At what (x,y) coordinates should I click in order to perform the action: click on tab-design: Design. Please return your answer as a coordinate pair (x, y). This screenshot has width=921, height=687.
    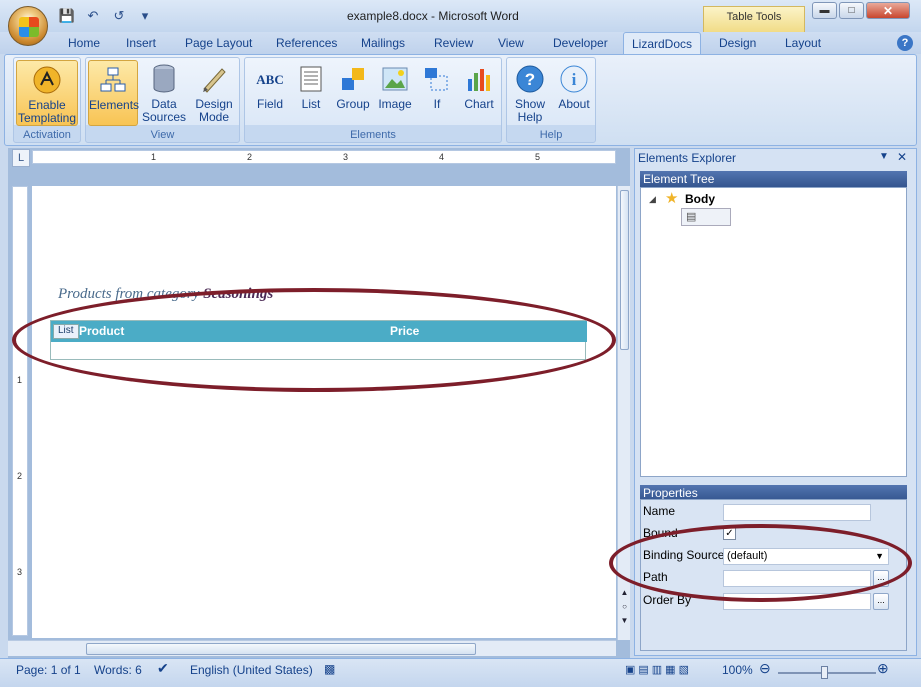
    Looking at the image, I should click on (737, 43).